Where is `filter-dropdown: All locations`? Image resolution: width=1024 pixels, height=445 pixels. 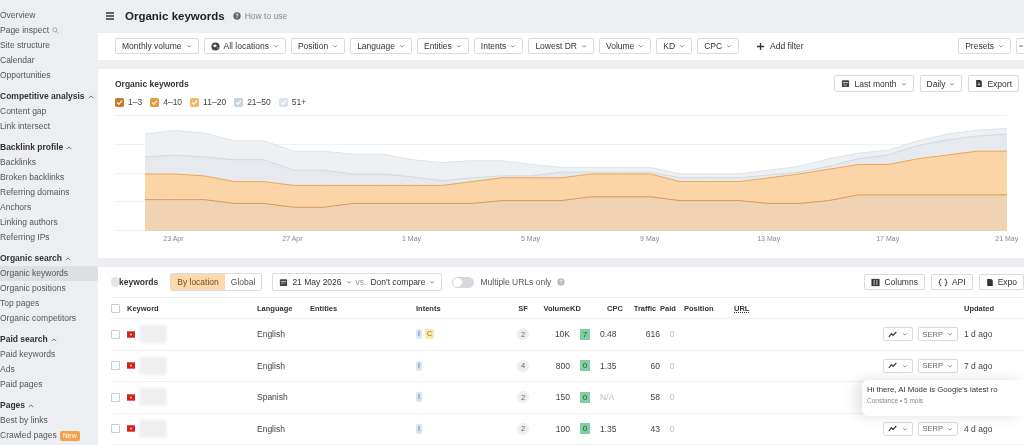
filter-dropdown: All locations is located at coordinates (244, 46).